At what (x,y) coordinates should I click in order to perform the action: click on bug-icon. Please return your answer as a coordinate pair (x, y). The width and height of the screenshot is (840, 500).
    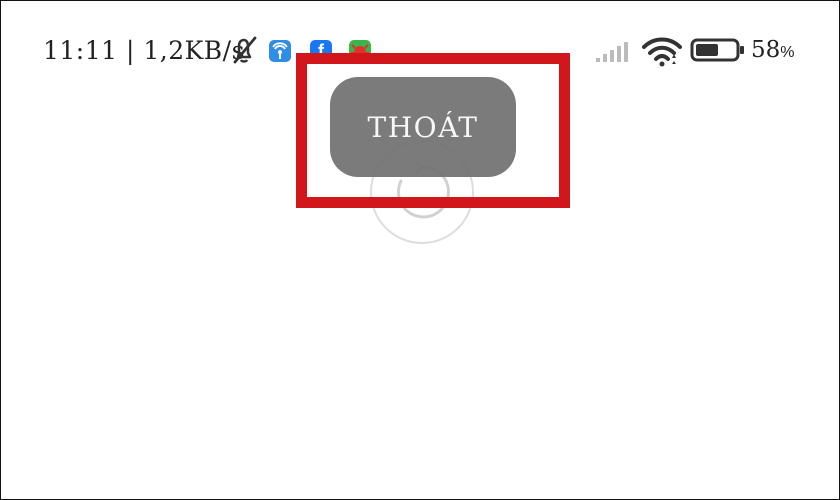
    Looking at the image, I should click on (360, 51).